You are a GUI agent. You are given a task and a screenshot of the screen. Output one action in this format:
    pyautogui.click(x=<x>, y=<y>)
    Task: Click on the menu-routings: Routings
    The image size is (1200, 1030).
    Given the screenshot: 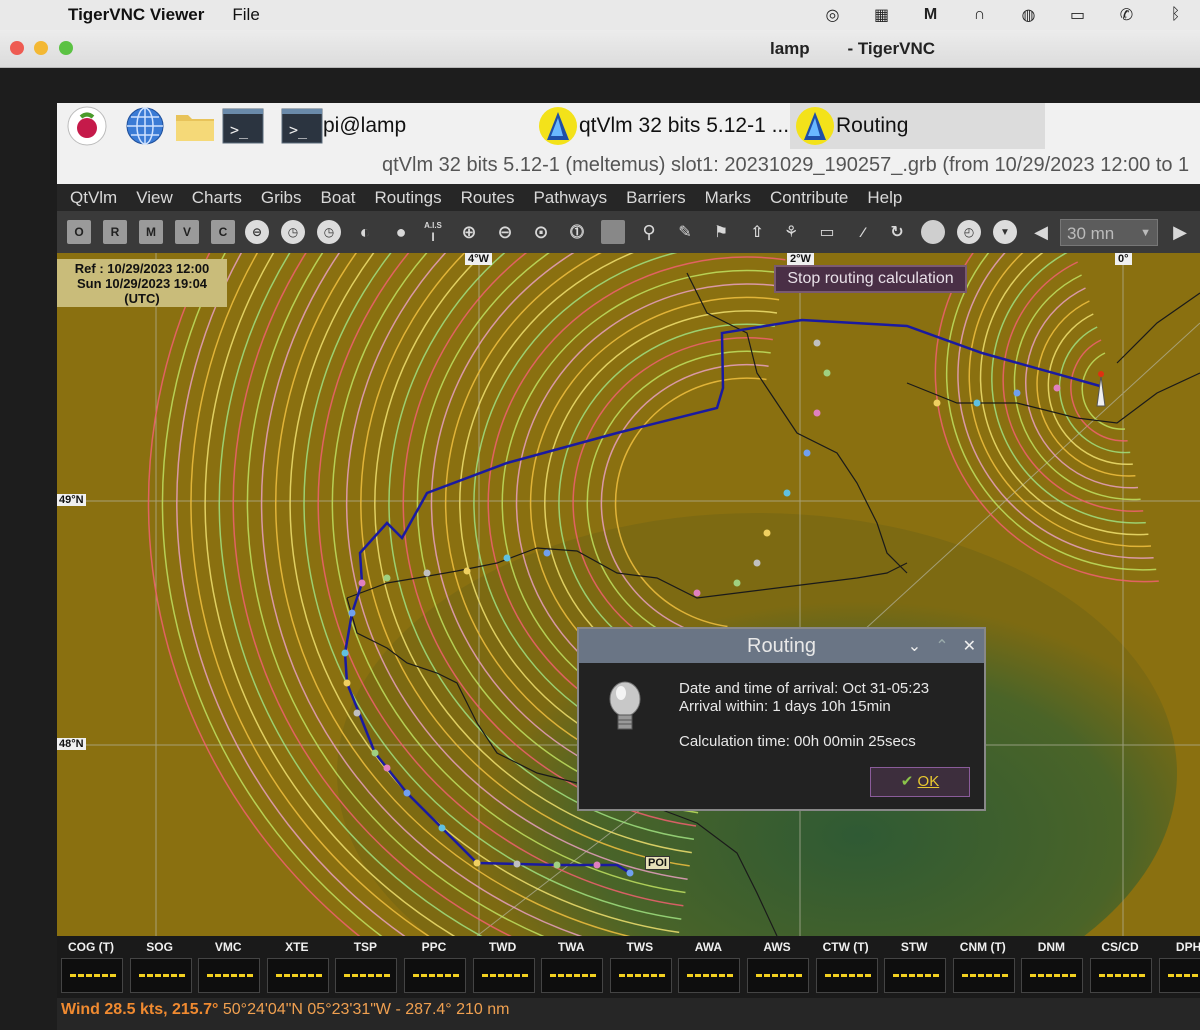 What is the action you would take?
    pyautogui.click(x=407, y=198)
    